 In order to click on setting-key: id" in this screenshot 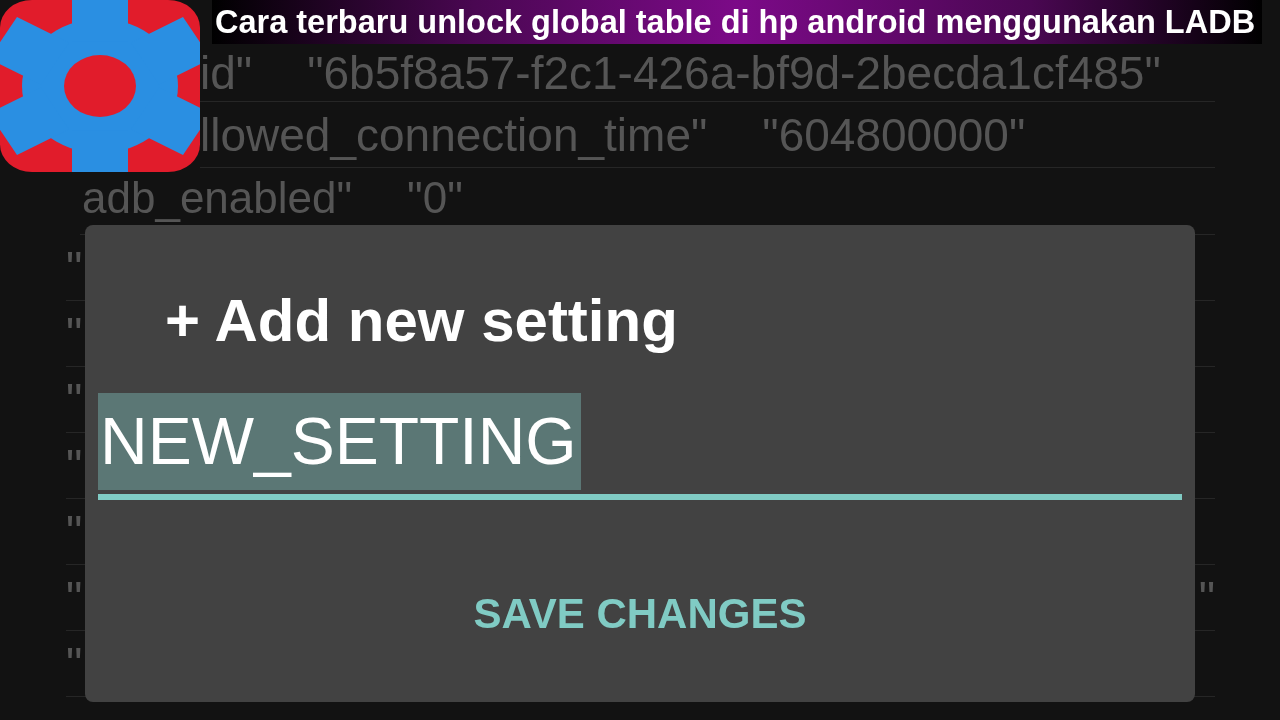, I will do `click(226, 72)`.